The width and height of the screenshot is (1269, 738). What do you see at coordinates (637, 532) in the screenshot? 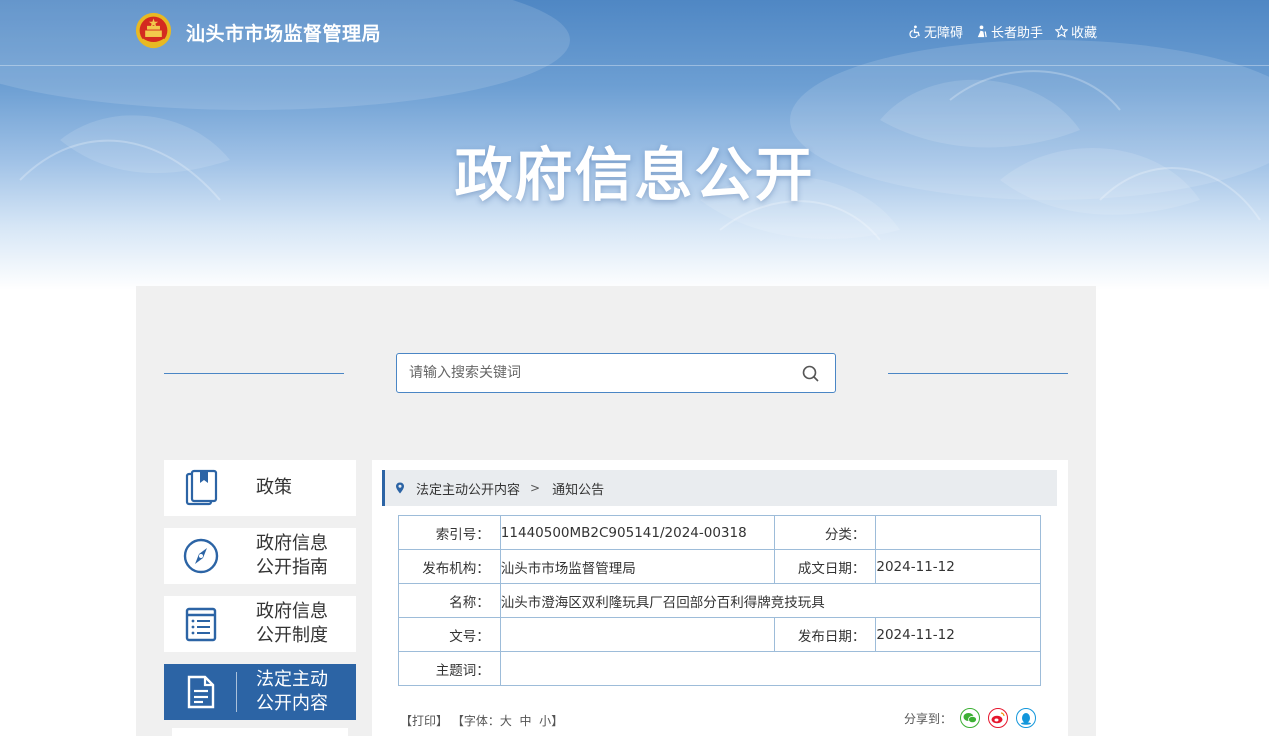
I see `index-value: 11440500MB2C905141/2024-00318` at bounding box center [637, 532].